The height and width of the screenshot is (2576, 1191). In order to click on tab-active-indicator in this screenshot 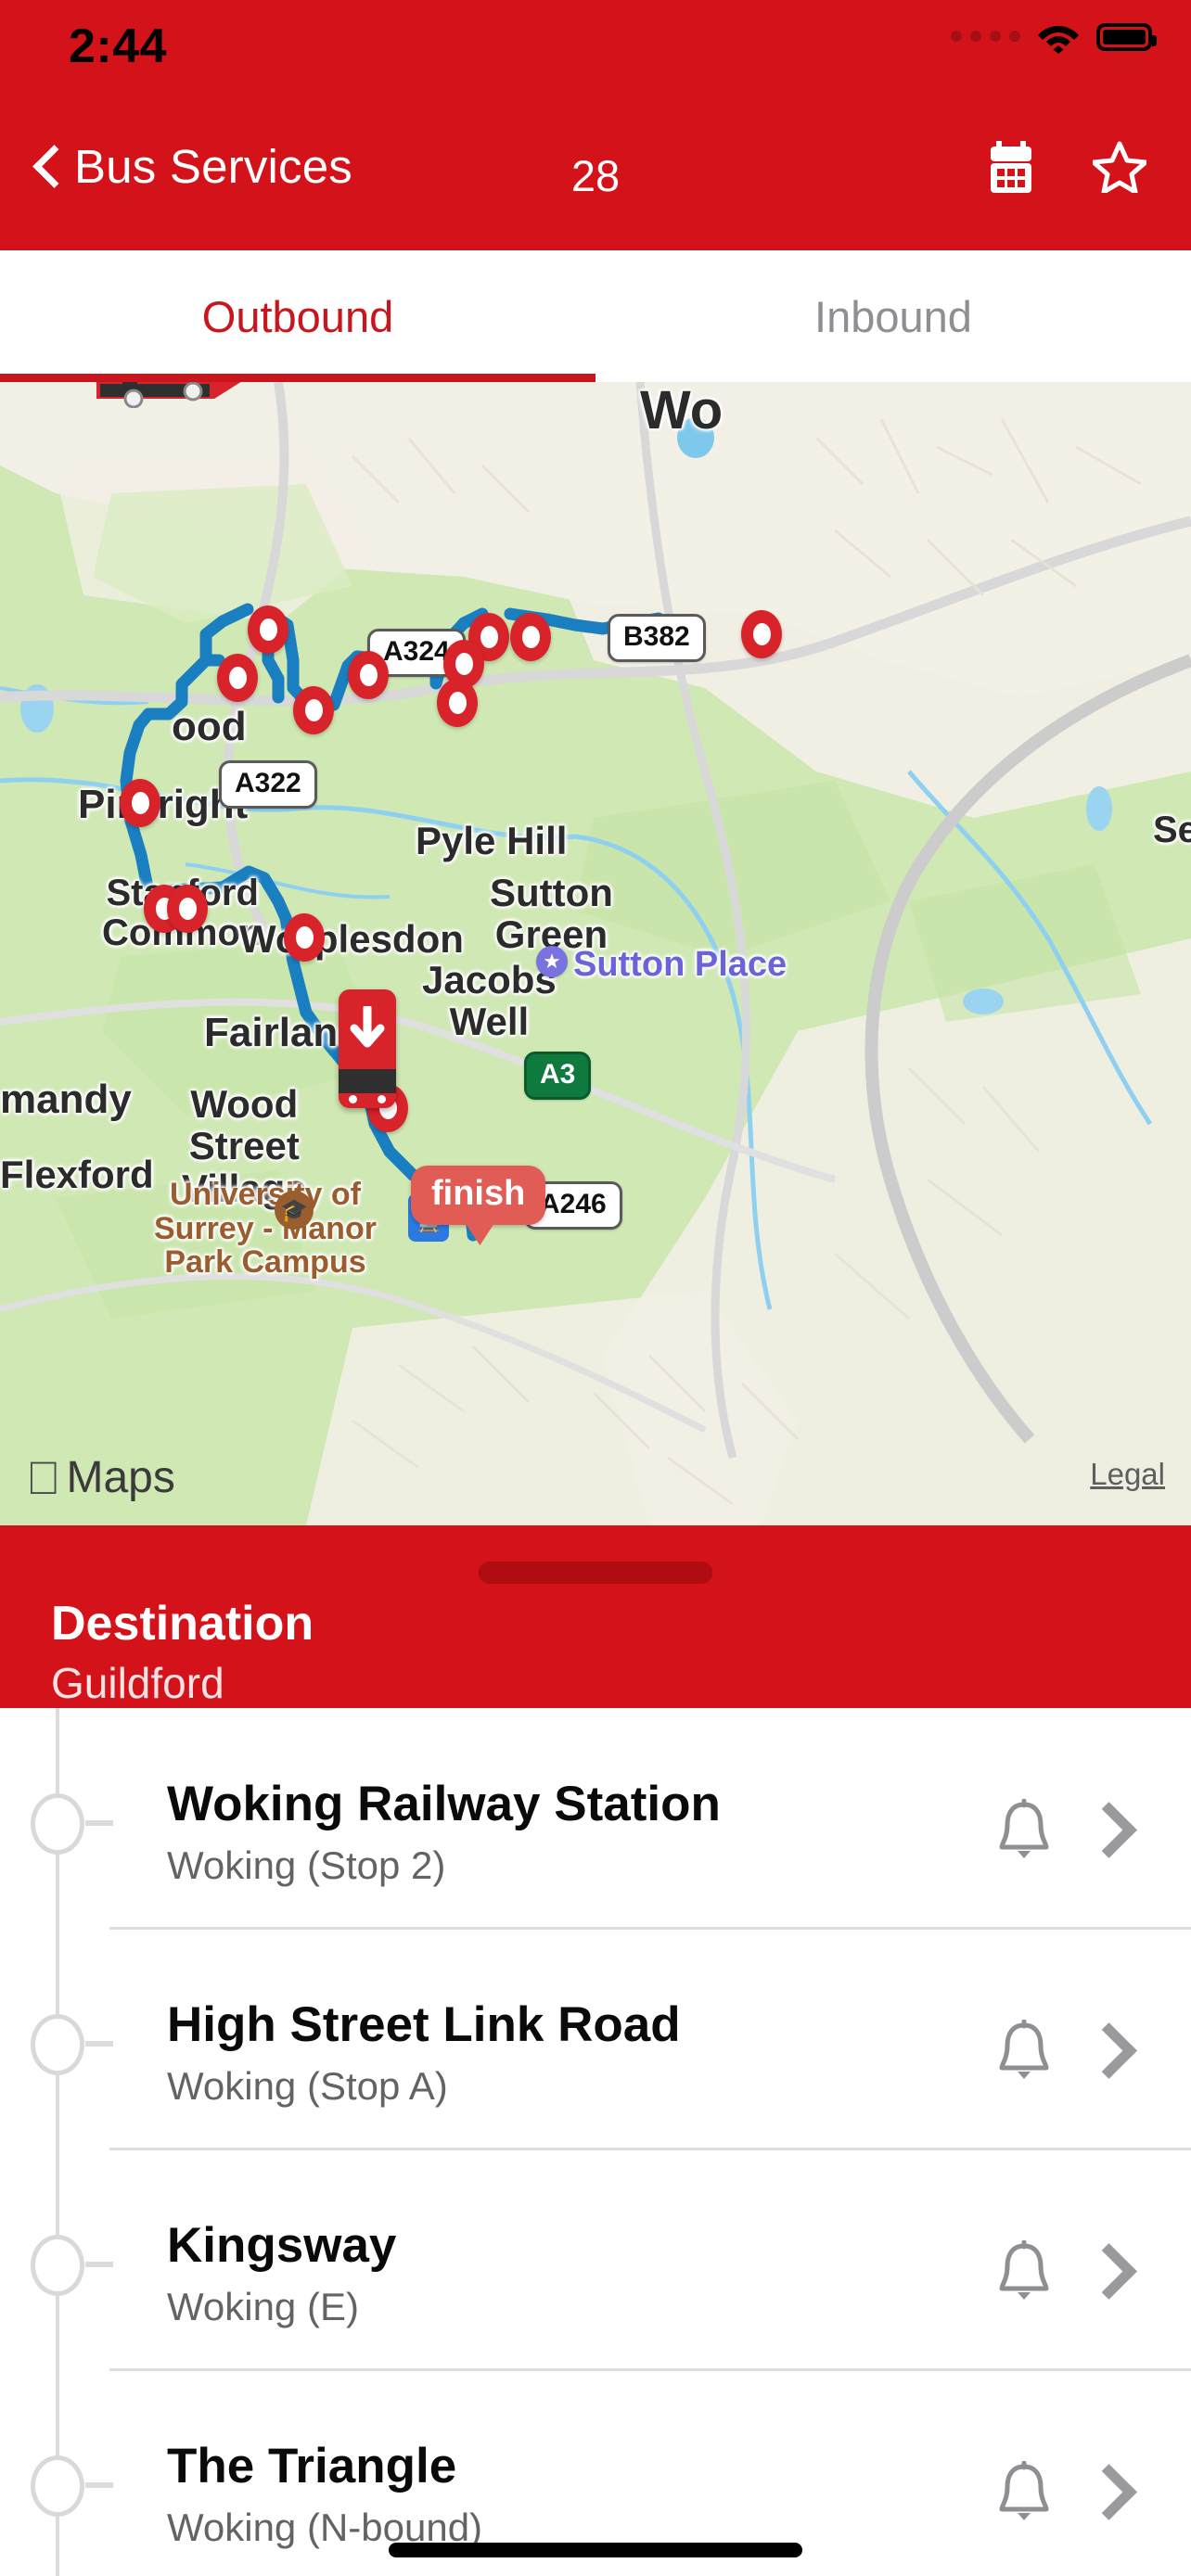, I will do `click(298, 378)`.